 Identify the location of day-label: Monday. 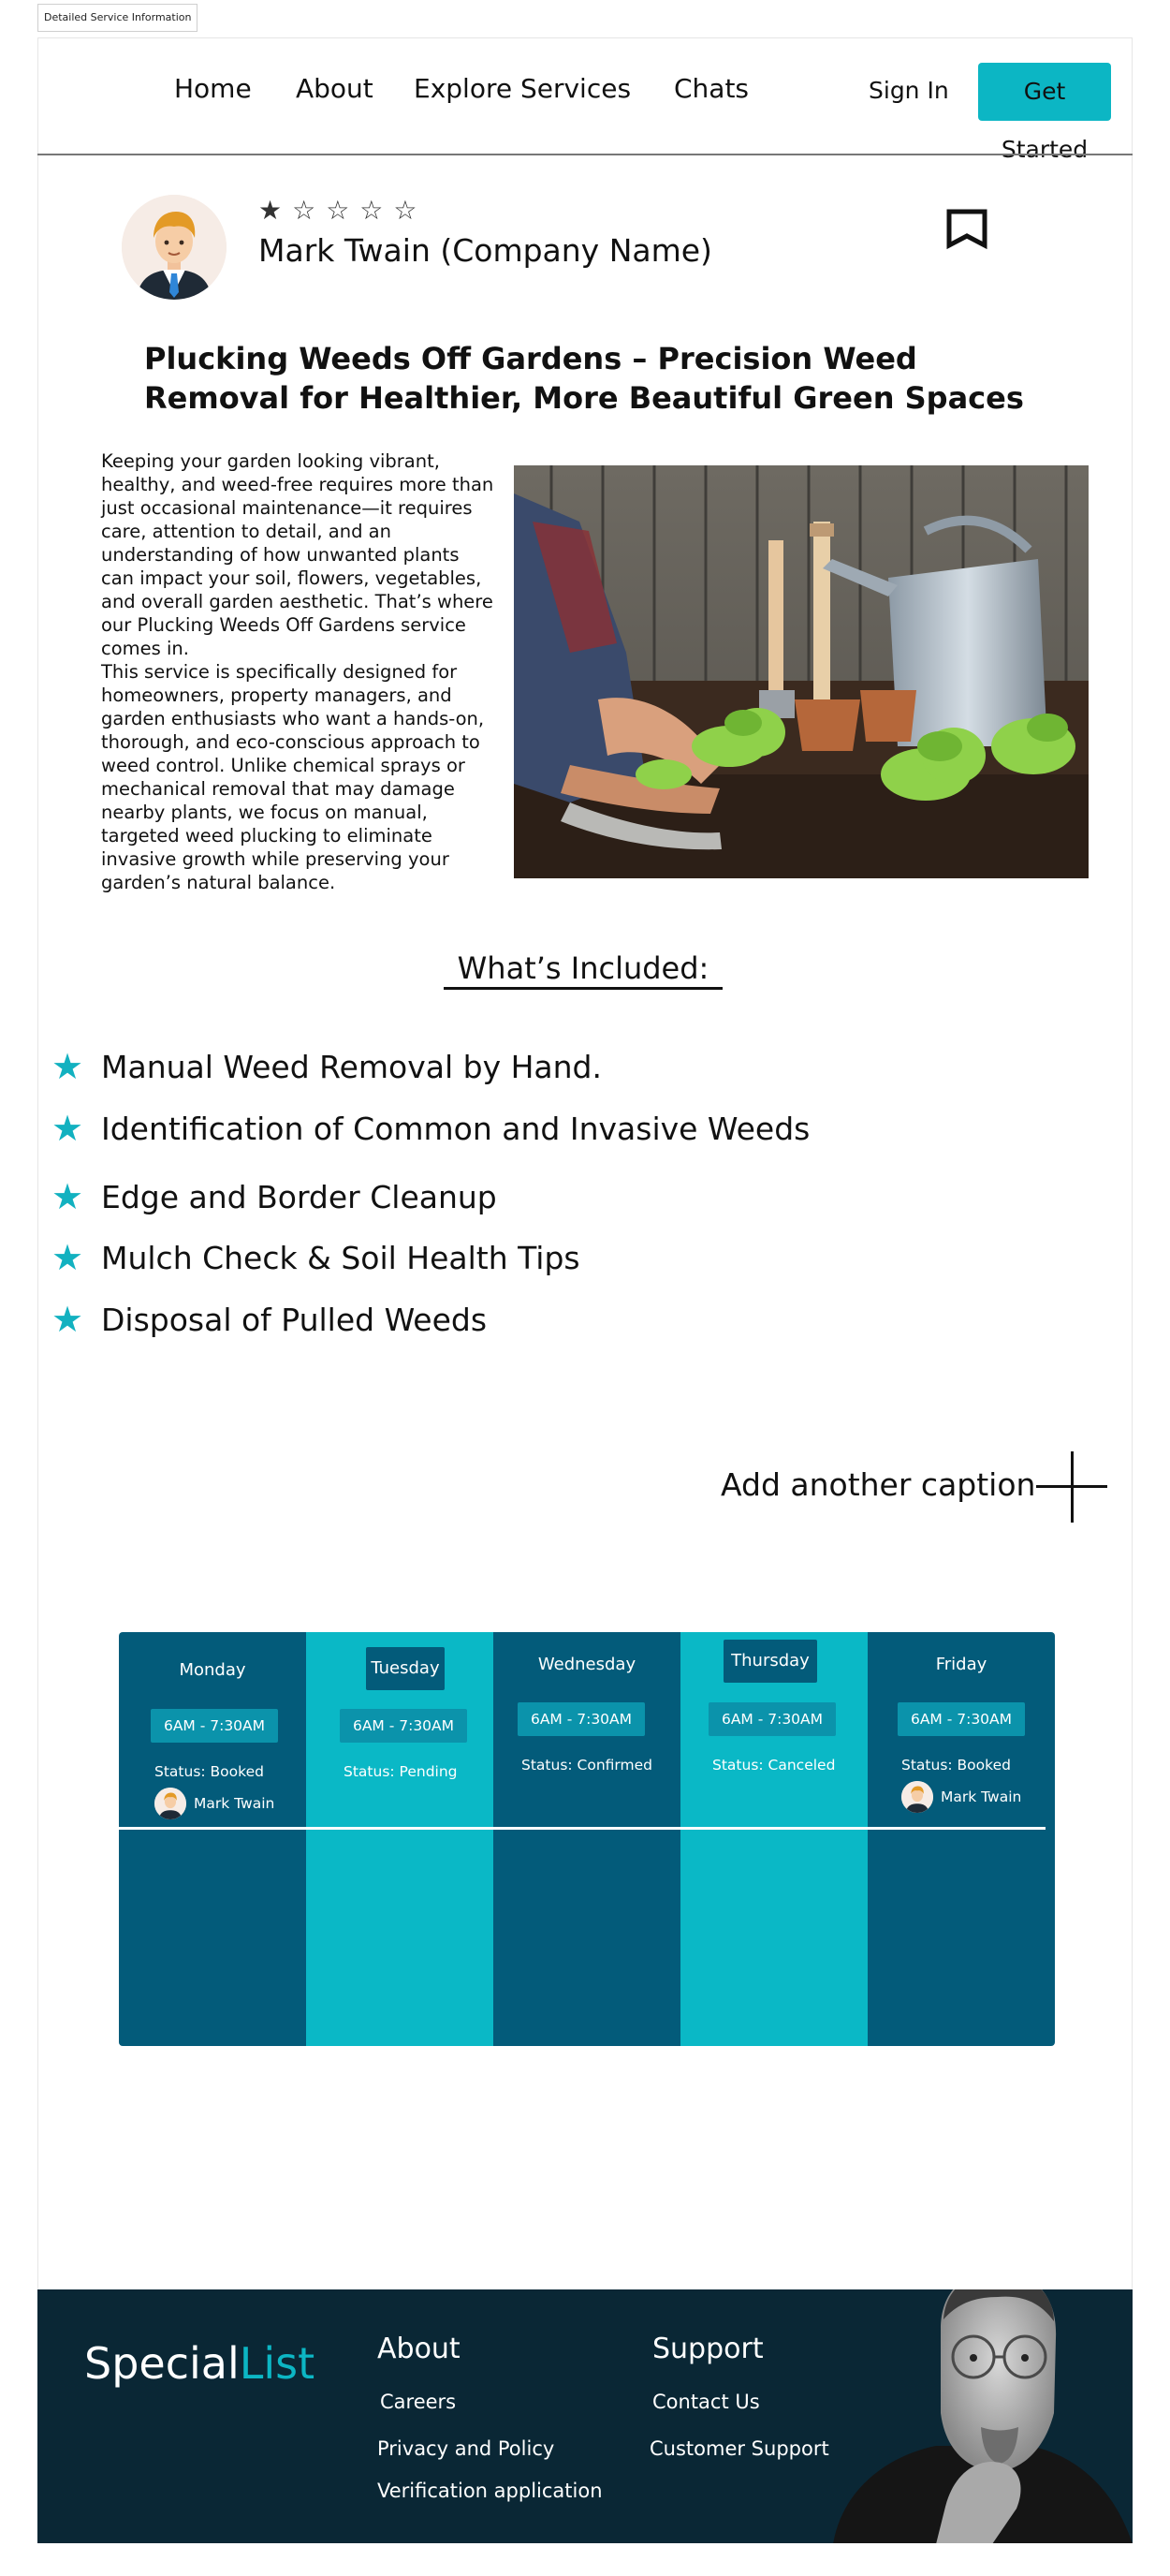
(212, 1670).